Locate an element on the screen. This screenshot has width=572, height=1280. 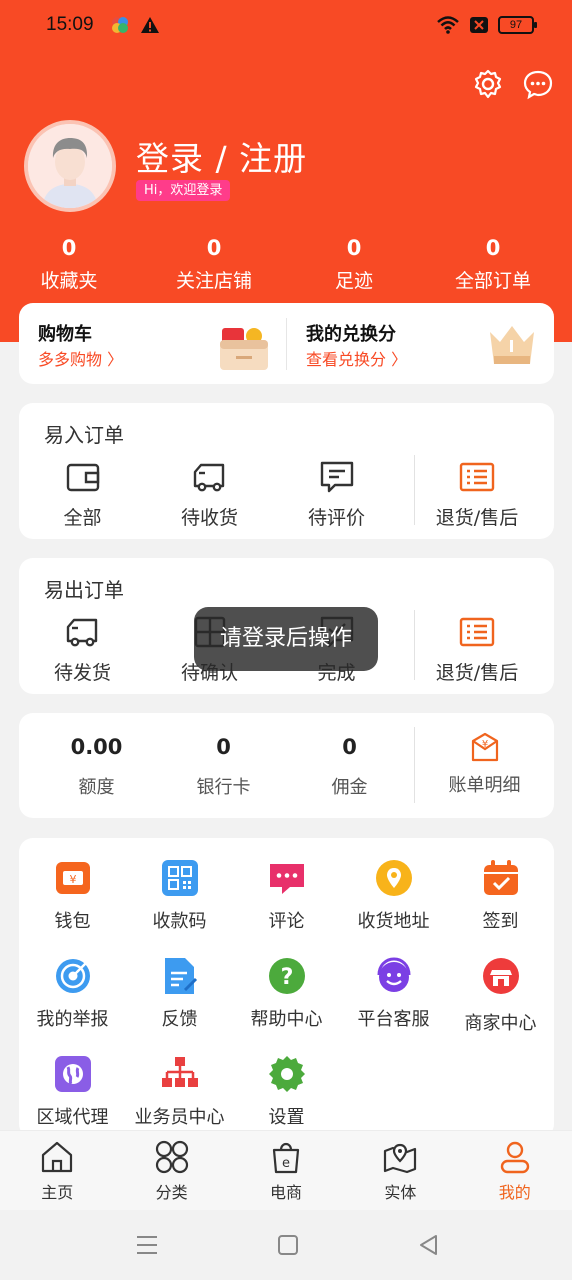
tab-label: 分类 is located at coordinates (171, 1192).